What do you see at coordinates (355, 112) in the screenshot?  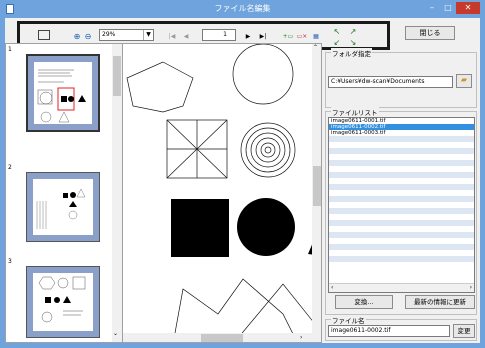 I see `filelist-group-label: ファイルリスト` at bounding box center [355, 112].